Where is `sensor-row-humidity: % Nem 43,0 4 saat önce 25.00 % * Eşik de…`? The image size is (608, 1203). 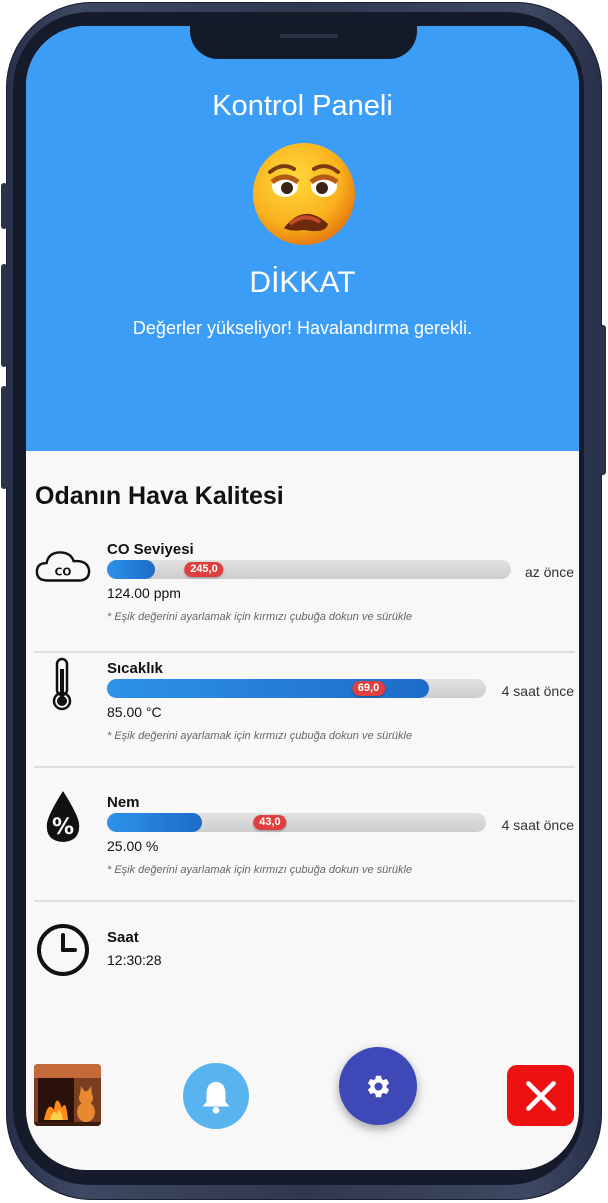
sensor-row-humidity: % Nem 43,0 4 saat önce 25.00 % * Eşik de… is located at coordinates (302, 846).